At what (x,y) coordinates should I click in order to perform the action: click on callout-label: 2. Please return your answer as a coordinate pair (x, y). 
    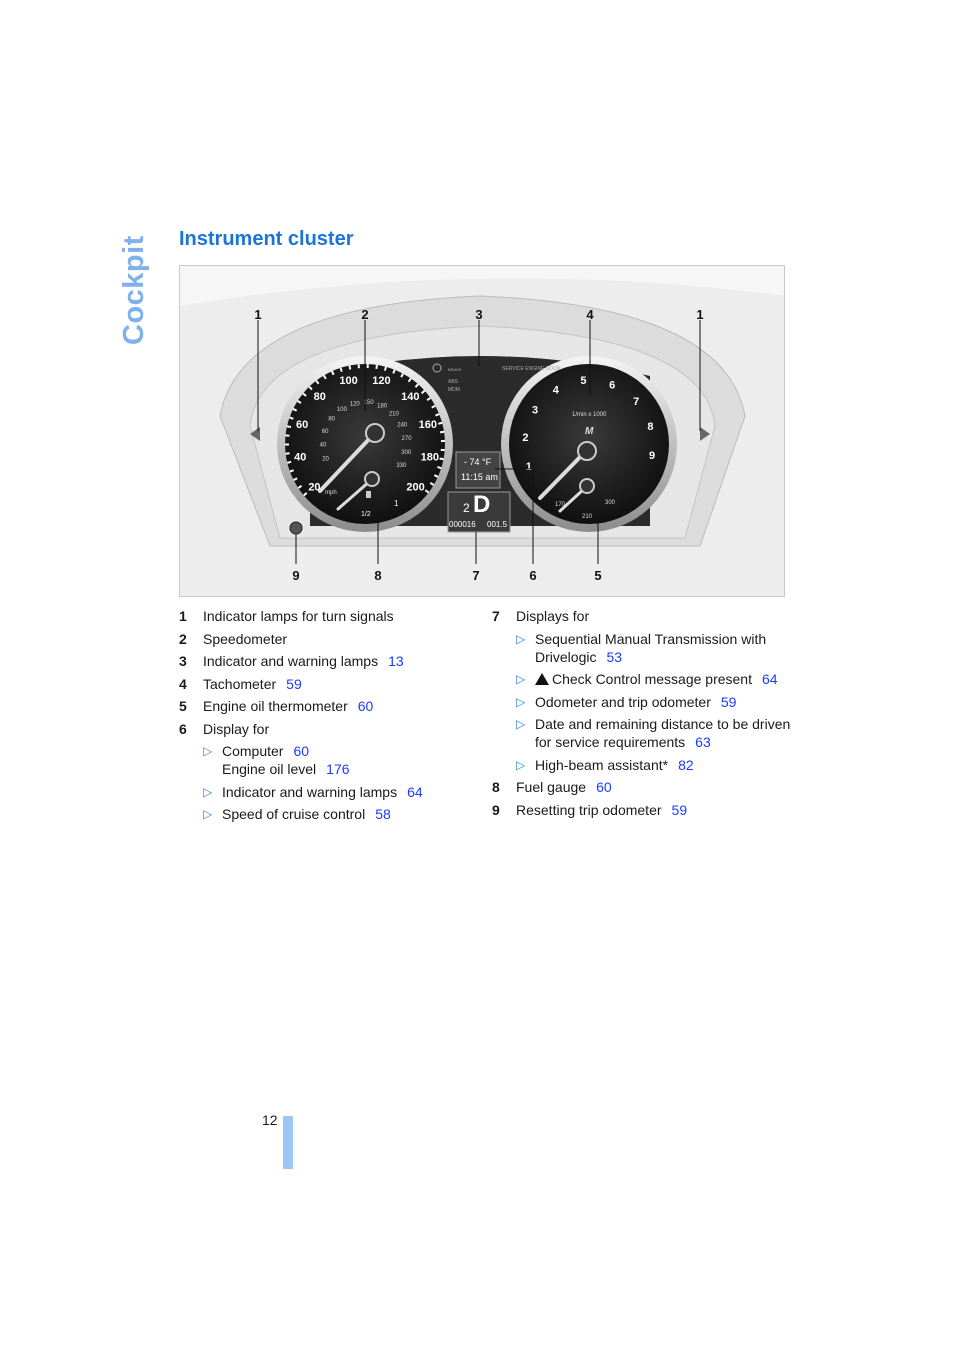
    Looking at the image, I should click on (364, 314).